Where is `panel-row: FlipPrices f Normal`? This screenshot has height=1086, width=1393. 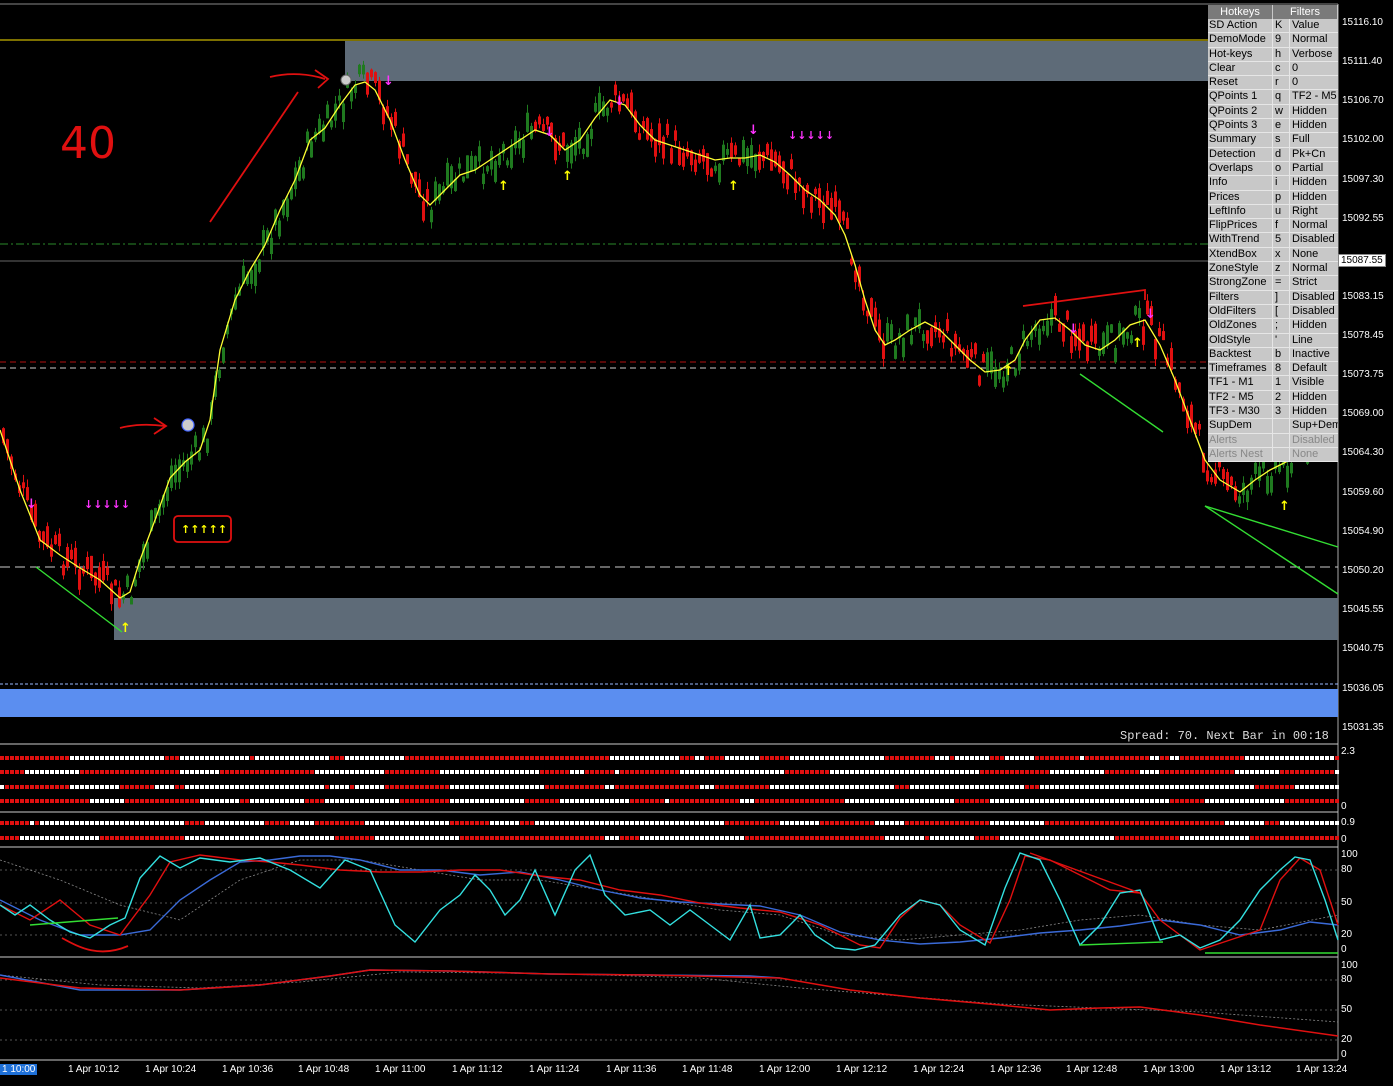 panel-row: FlipPrices f Normal is located at coordinates (1273, 226).